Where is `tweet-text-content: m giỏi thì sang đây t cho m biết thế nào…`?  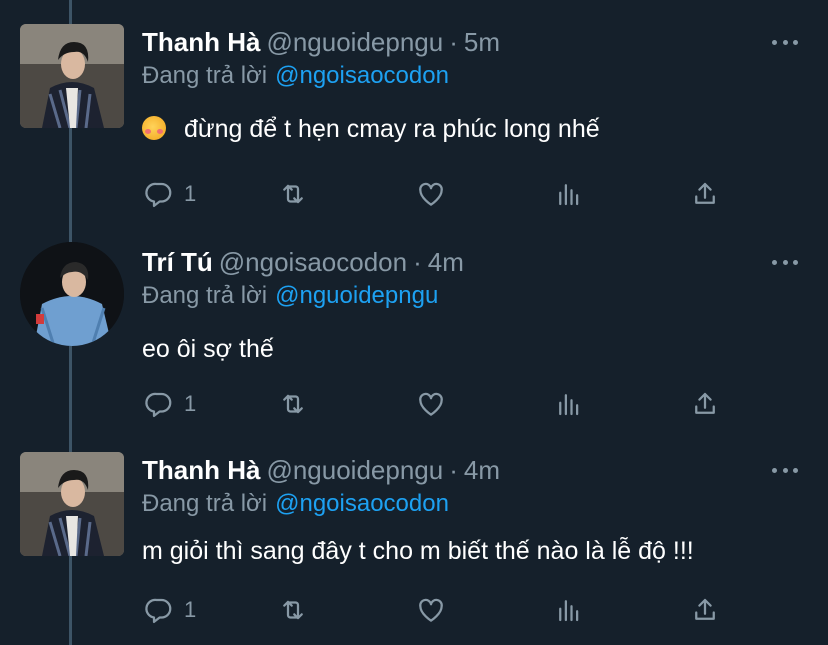
tweet-text-content: m giỏi thì sang đây t cho m biết thế nào… is located at coordinates (418, 551).